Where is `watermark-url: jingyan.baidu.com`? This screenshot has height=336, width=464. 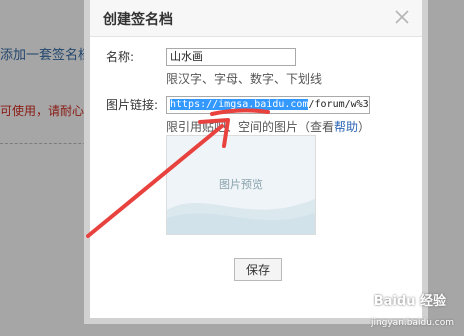 watermark-url: jingyan.baidu.com is located at coordinates (412, 323).